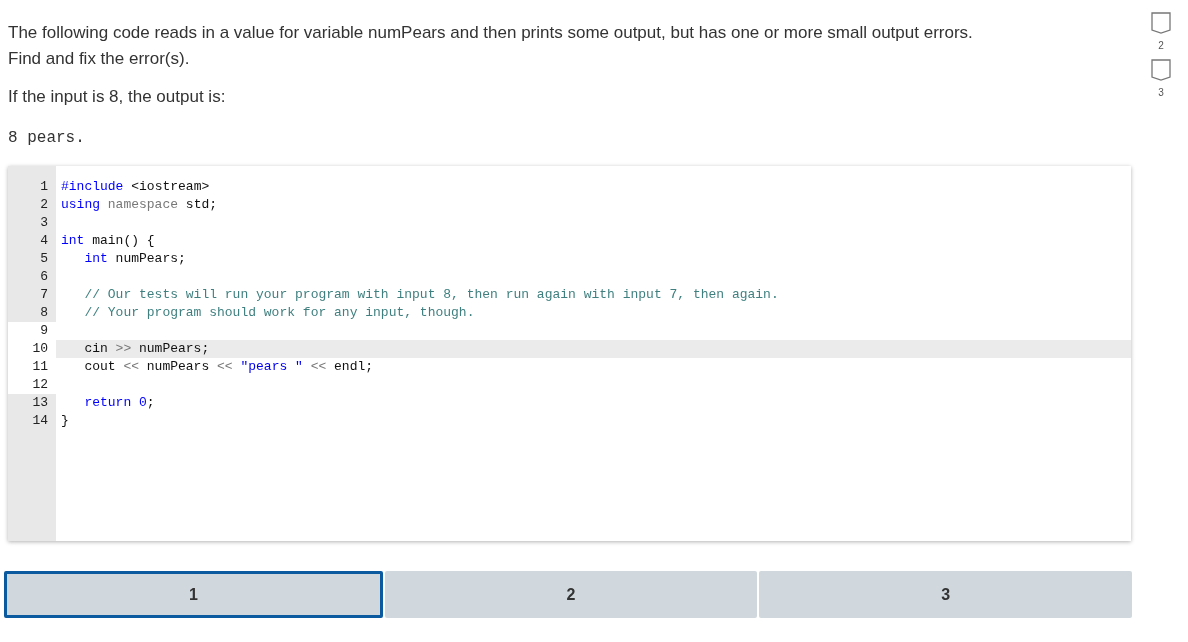 The height and width of the screenshot is (642, 1188). Describe the element at coordinates (119, 402) in the screenshot. I see `code-line: return 0;` at that location.